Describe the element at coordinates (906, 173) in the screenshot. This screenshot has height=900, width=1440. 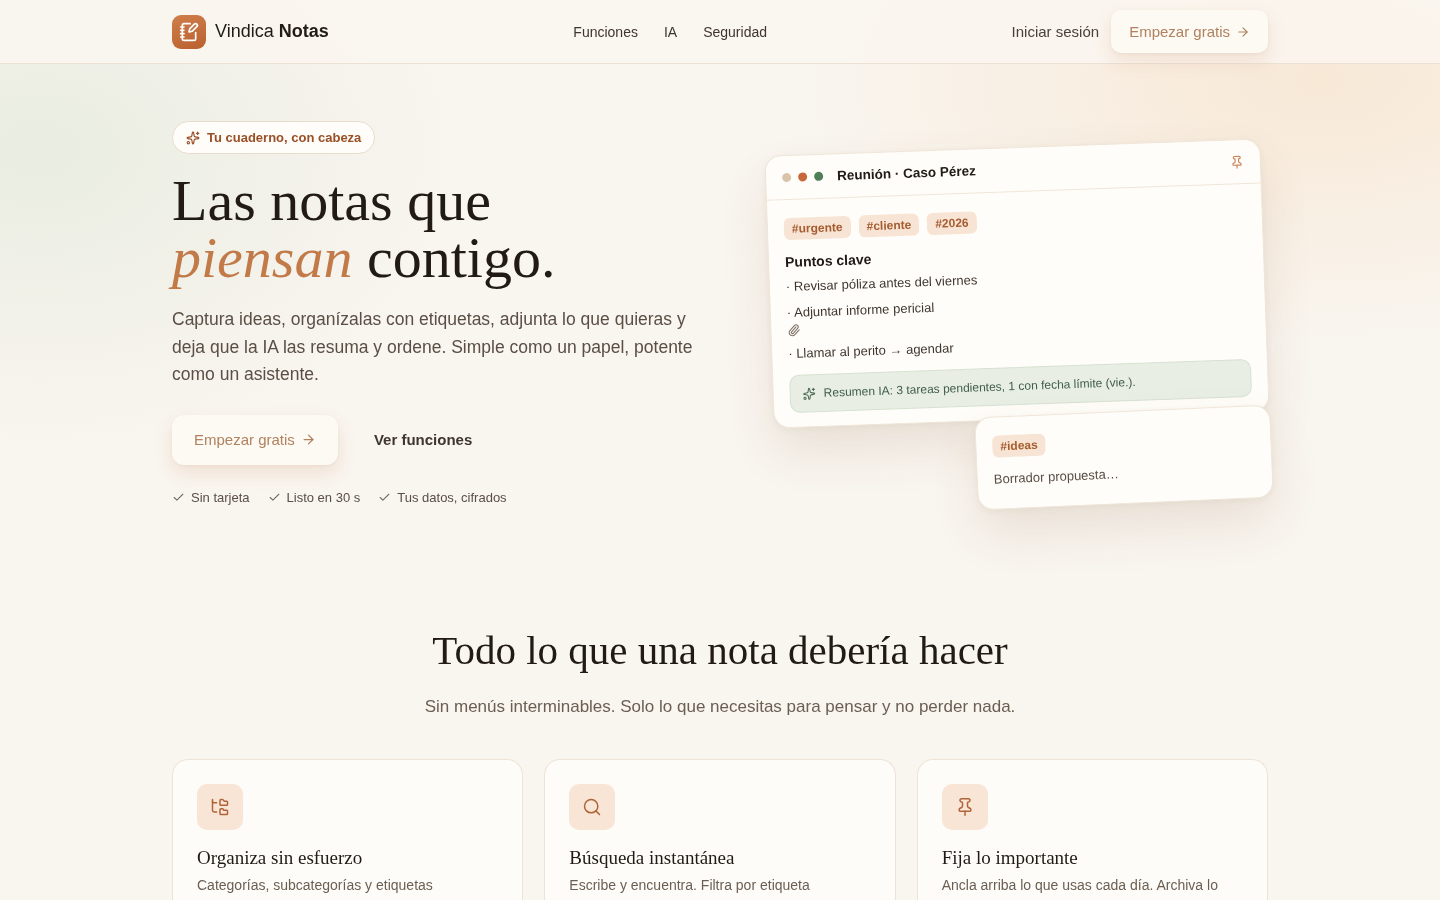
I see `note-title: Reunión · Caso Pérez` at that location.